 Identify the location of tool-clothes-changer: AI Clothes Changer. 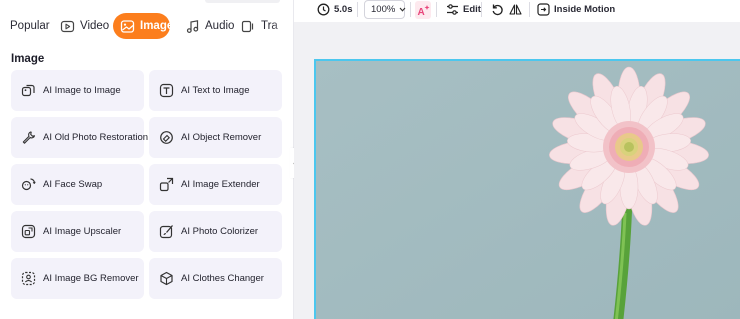
(215, 278).